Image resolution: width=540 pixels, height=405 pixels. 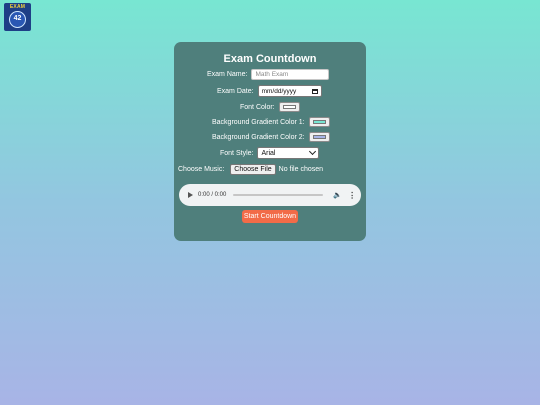 I want to click on exam-date-row: Exam Date: mm/dd/yyyy, so click(x=269, y=91).